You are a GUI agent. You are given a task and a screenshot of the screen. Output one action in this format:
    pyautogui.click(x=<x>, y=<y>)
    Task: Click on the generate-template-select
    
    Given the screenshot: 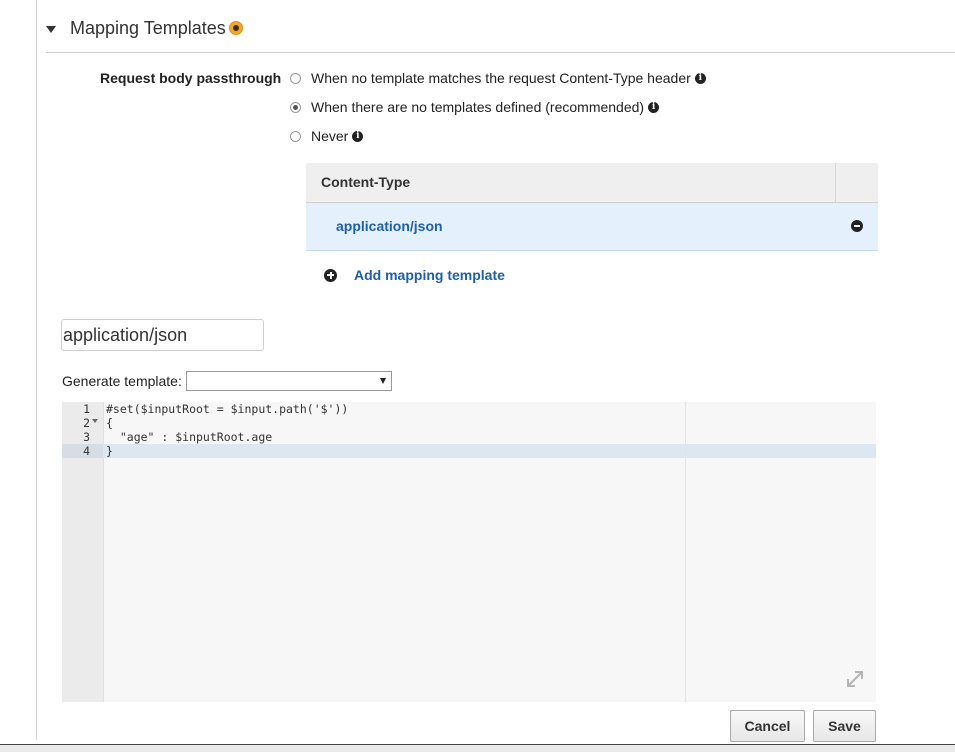 What is the action you would take?
    pyautogui.click(x=289, y=381)
    